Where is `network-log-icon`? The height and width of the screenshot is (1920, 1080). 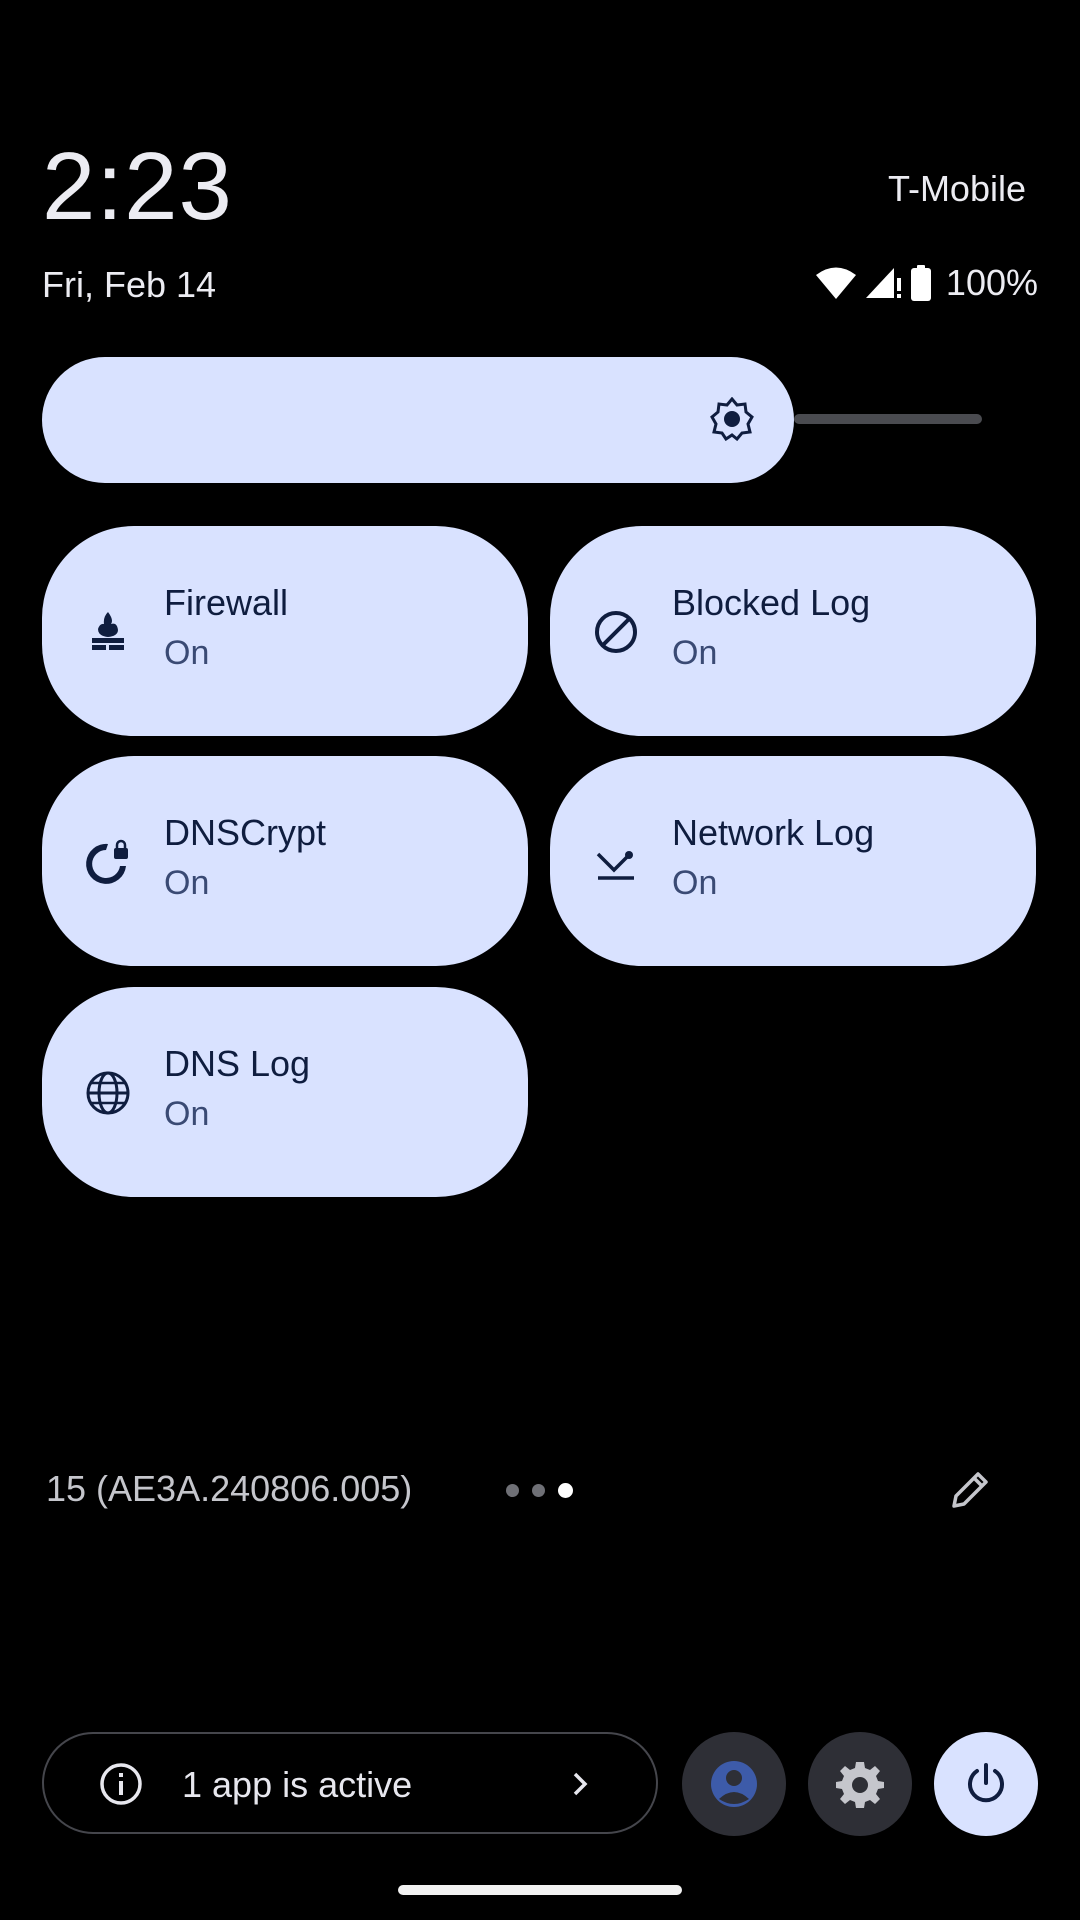 network-log-icon is located at coordinates (615, 865).